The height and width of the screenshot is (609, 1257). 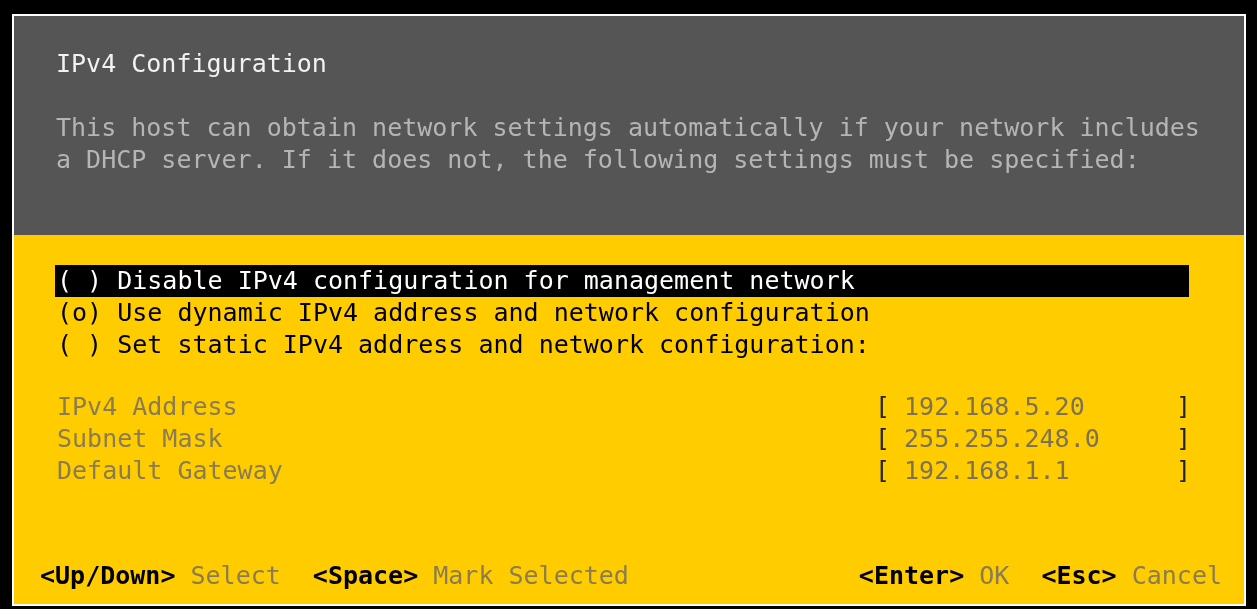 What do you see at coordinates (160, 576) in the screenshot?
I see `key-hint: <Up/Down> Select` at bounding box center [160, 576].